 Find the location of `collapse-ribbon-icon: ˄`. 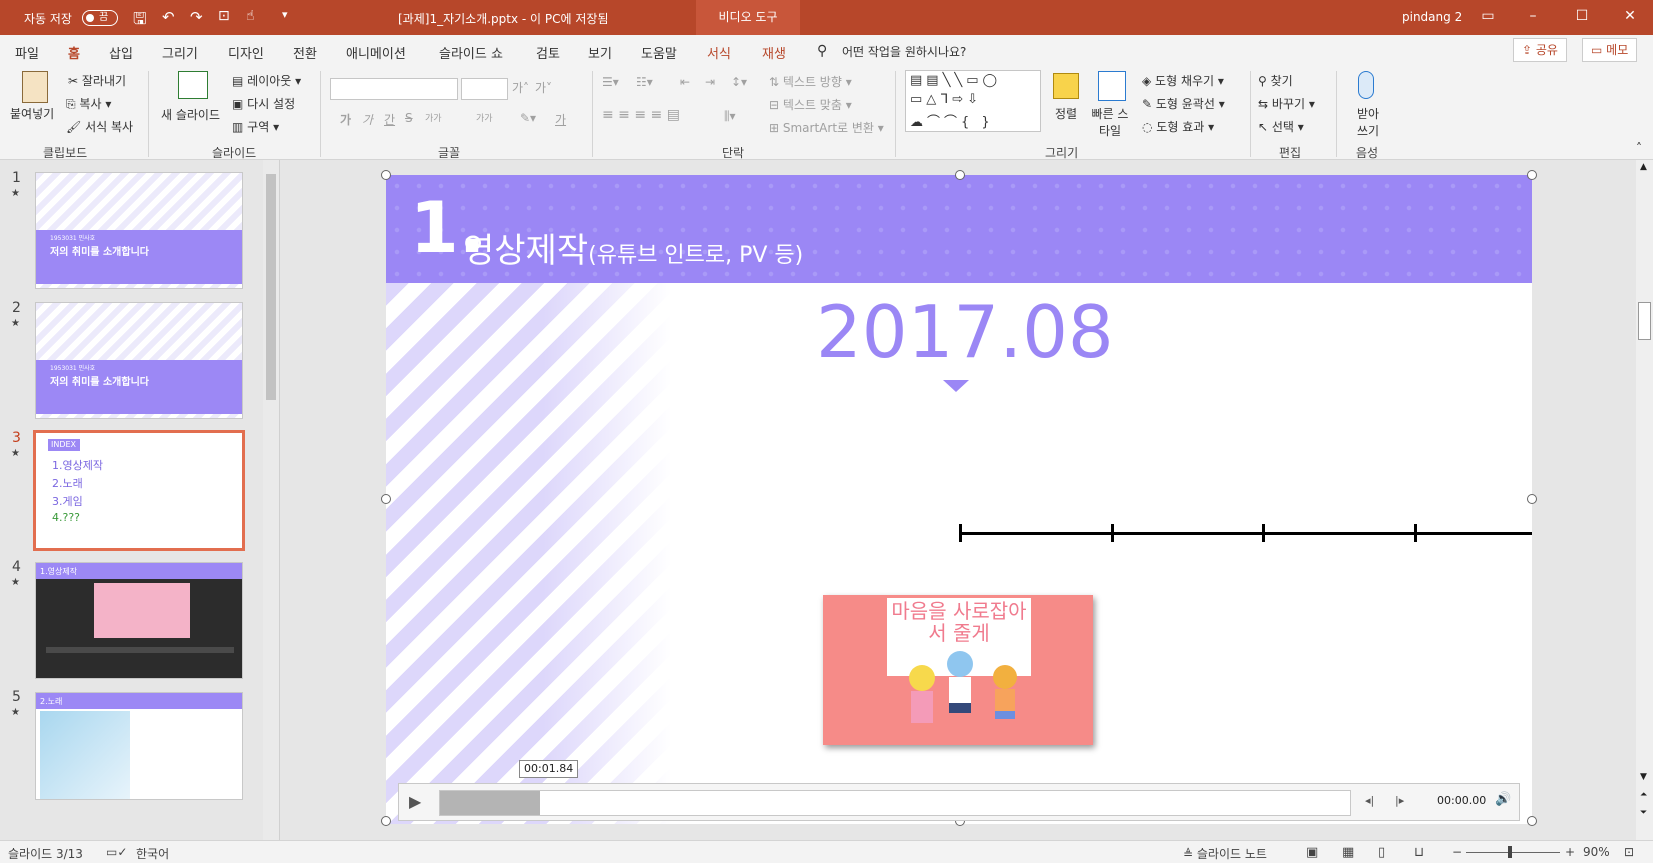

collapse-ribbon-icon: ˄ is located at coordinates (1639, 148).